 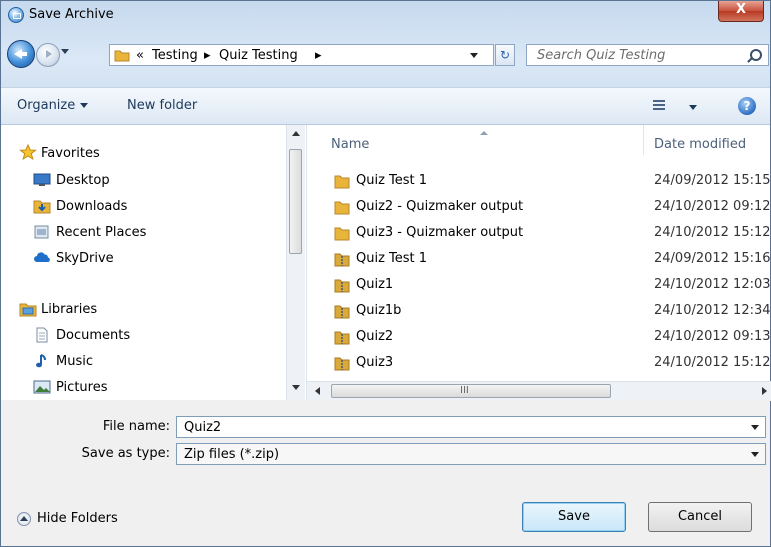 I want to click on scroll-up-icon, so click(x=296, y=133).